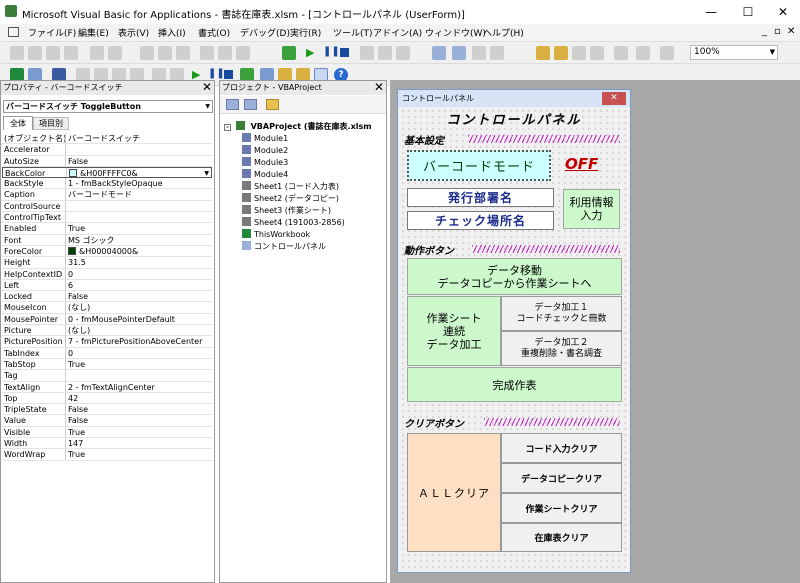  I want to click on property-row: (オブジェクト名) バーコードスイッチ, so click(107, 139).